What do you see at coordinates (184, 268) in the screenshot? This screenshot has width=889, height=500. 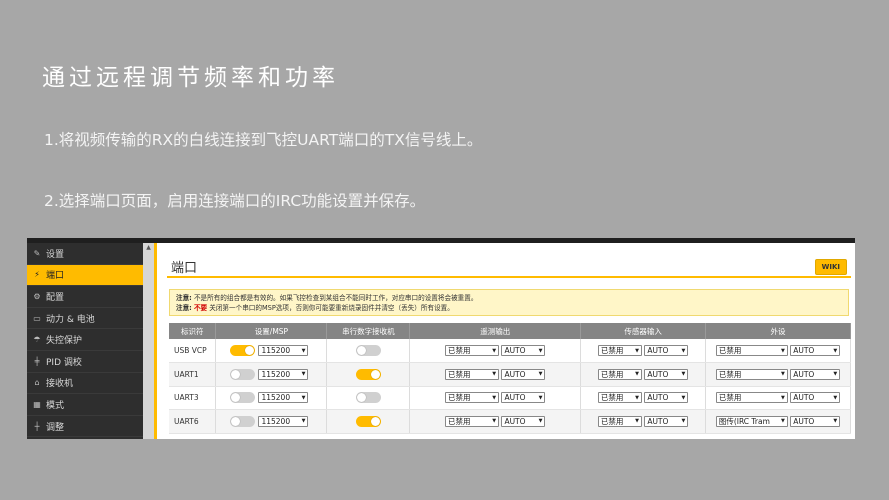 I see `page-title: 端口` at bounding box center [184, 268].